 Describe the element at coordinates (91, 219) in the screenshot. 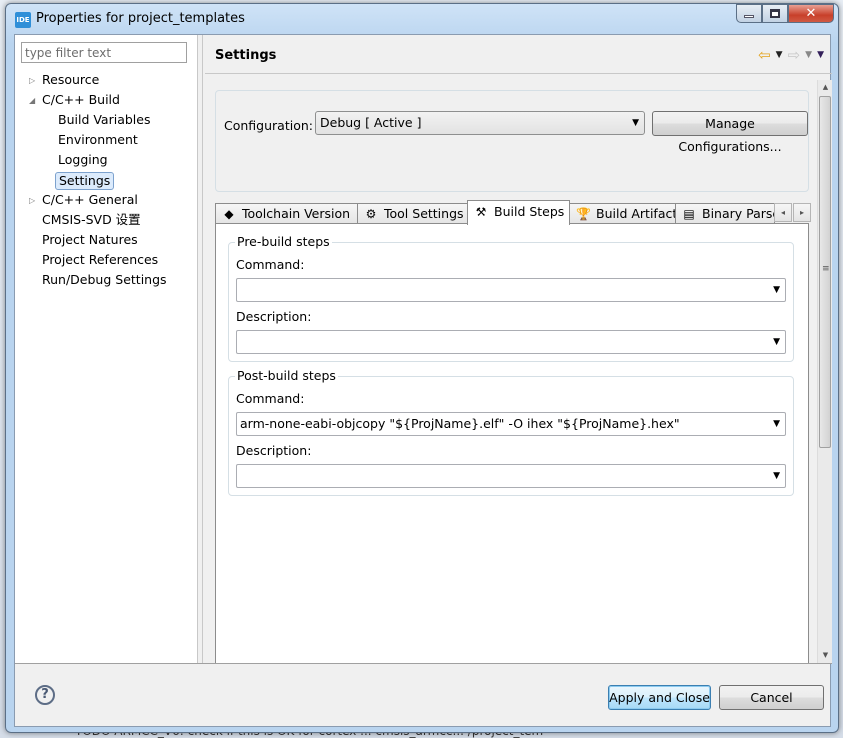

I see `sidebar-item-label: CMSIS-SVD 设置` at that location.